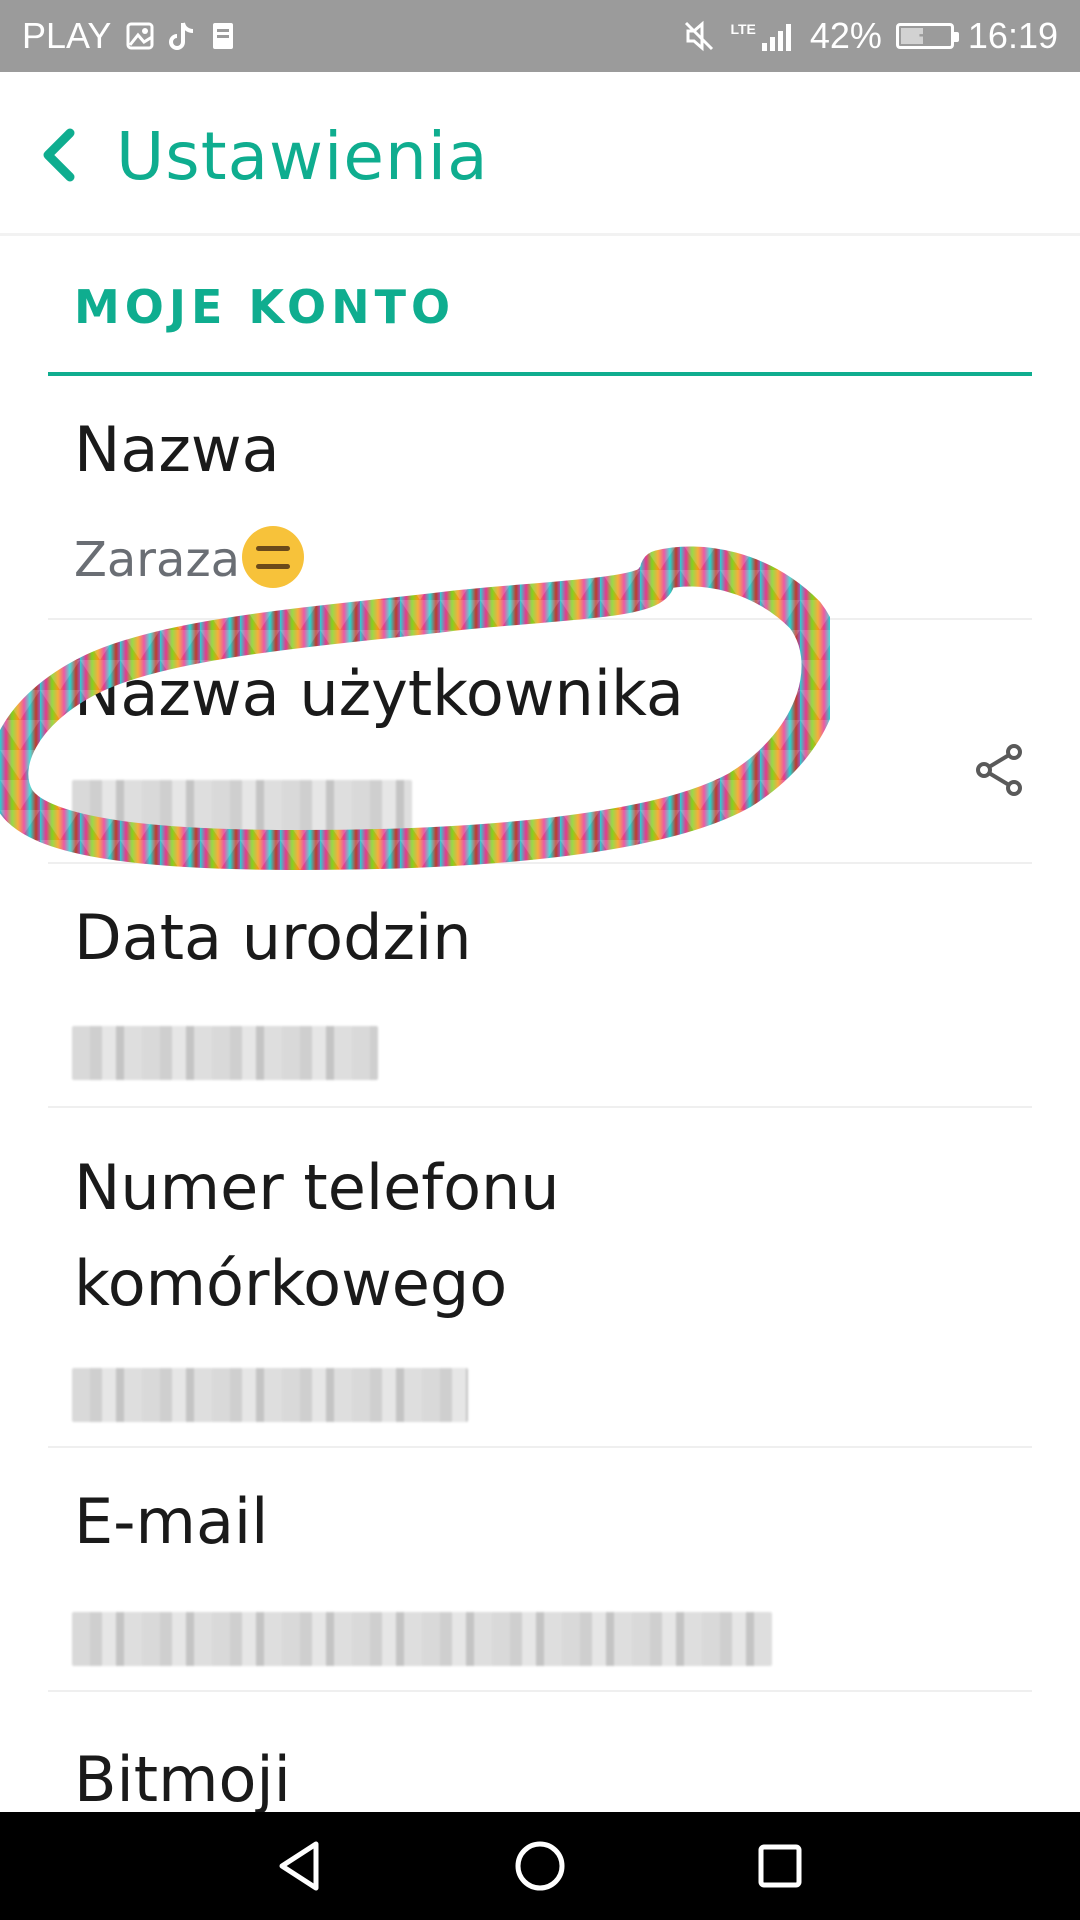  What do you see at coordinates (422, 1639) in the screenshot?
I see `redacted-email` at bounding box center [422, 1639].